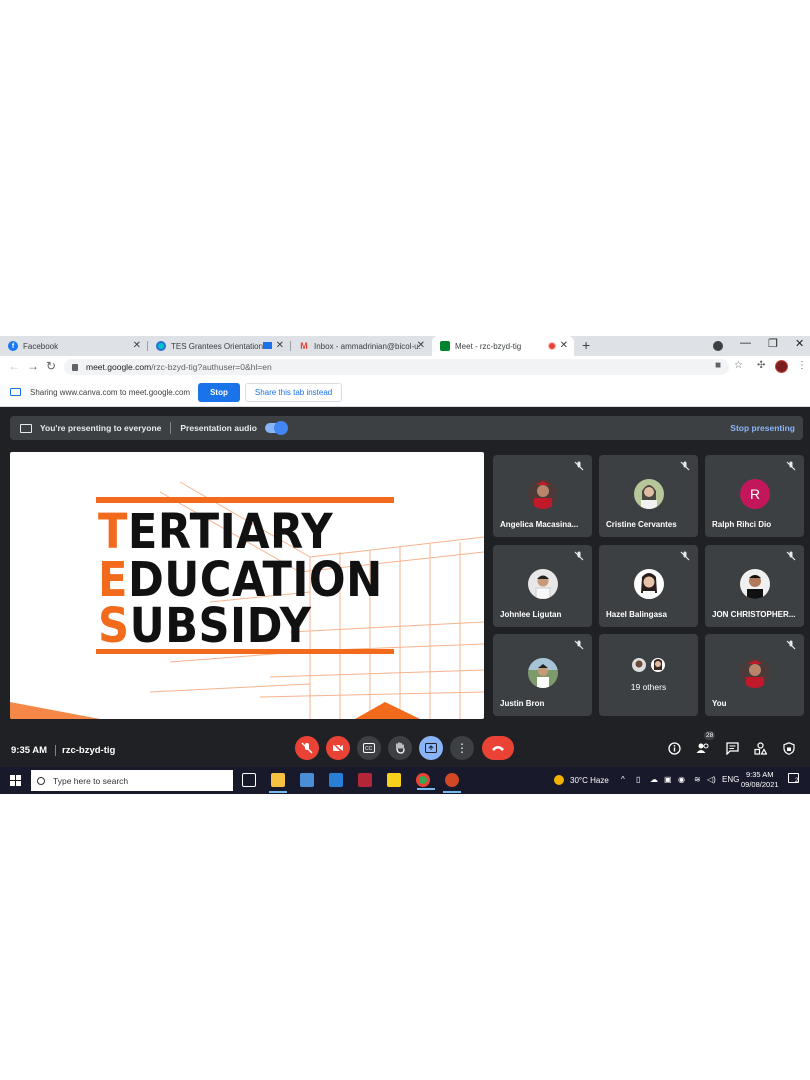  I want to click on activities-icon, so click(760, 748).